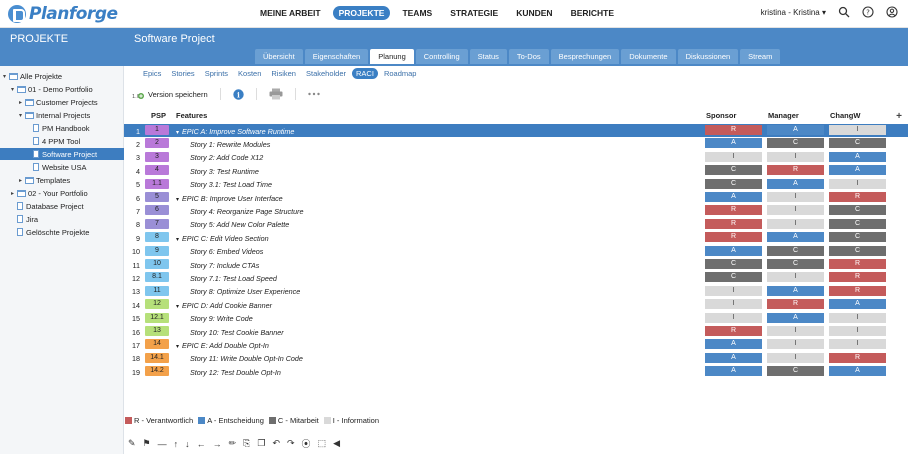 The width and height of the screenshot is (908, 454). What do you see at coordinates (62, 115) in the screenshot?
I see `tree-item: ▾ Internal Projects` at bounding box center [62, 115].